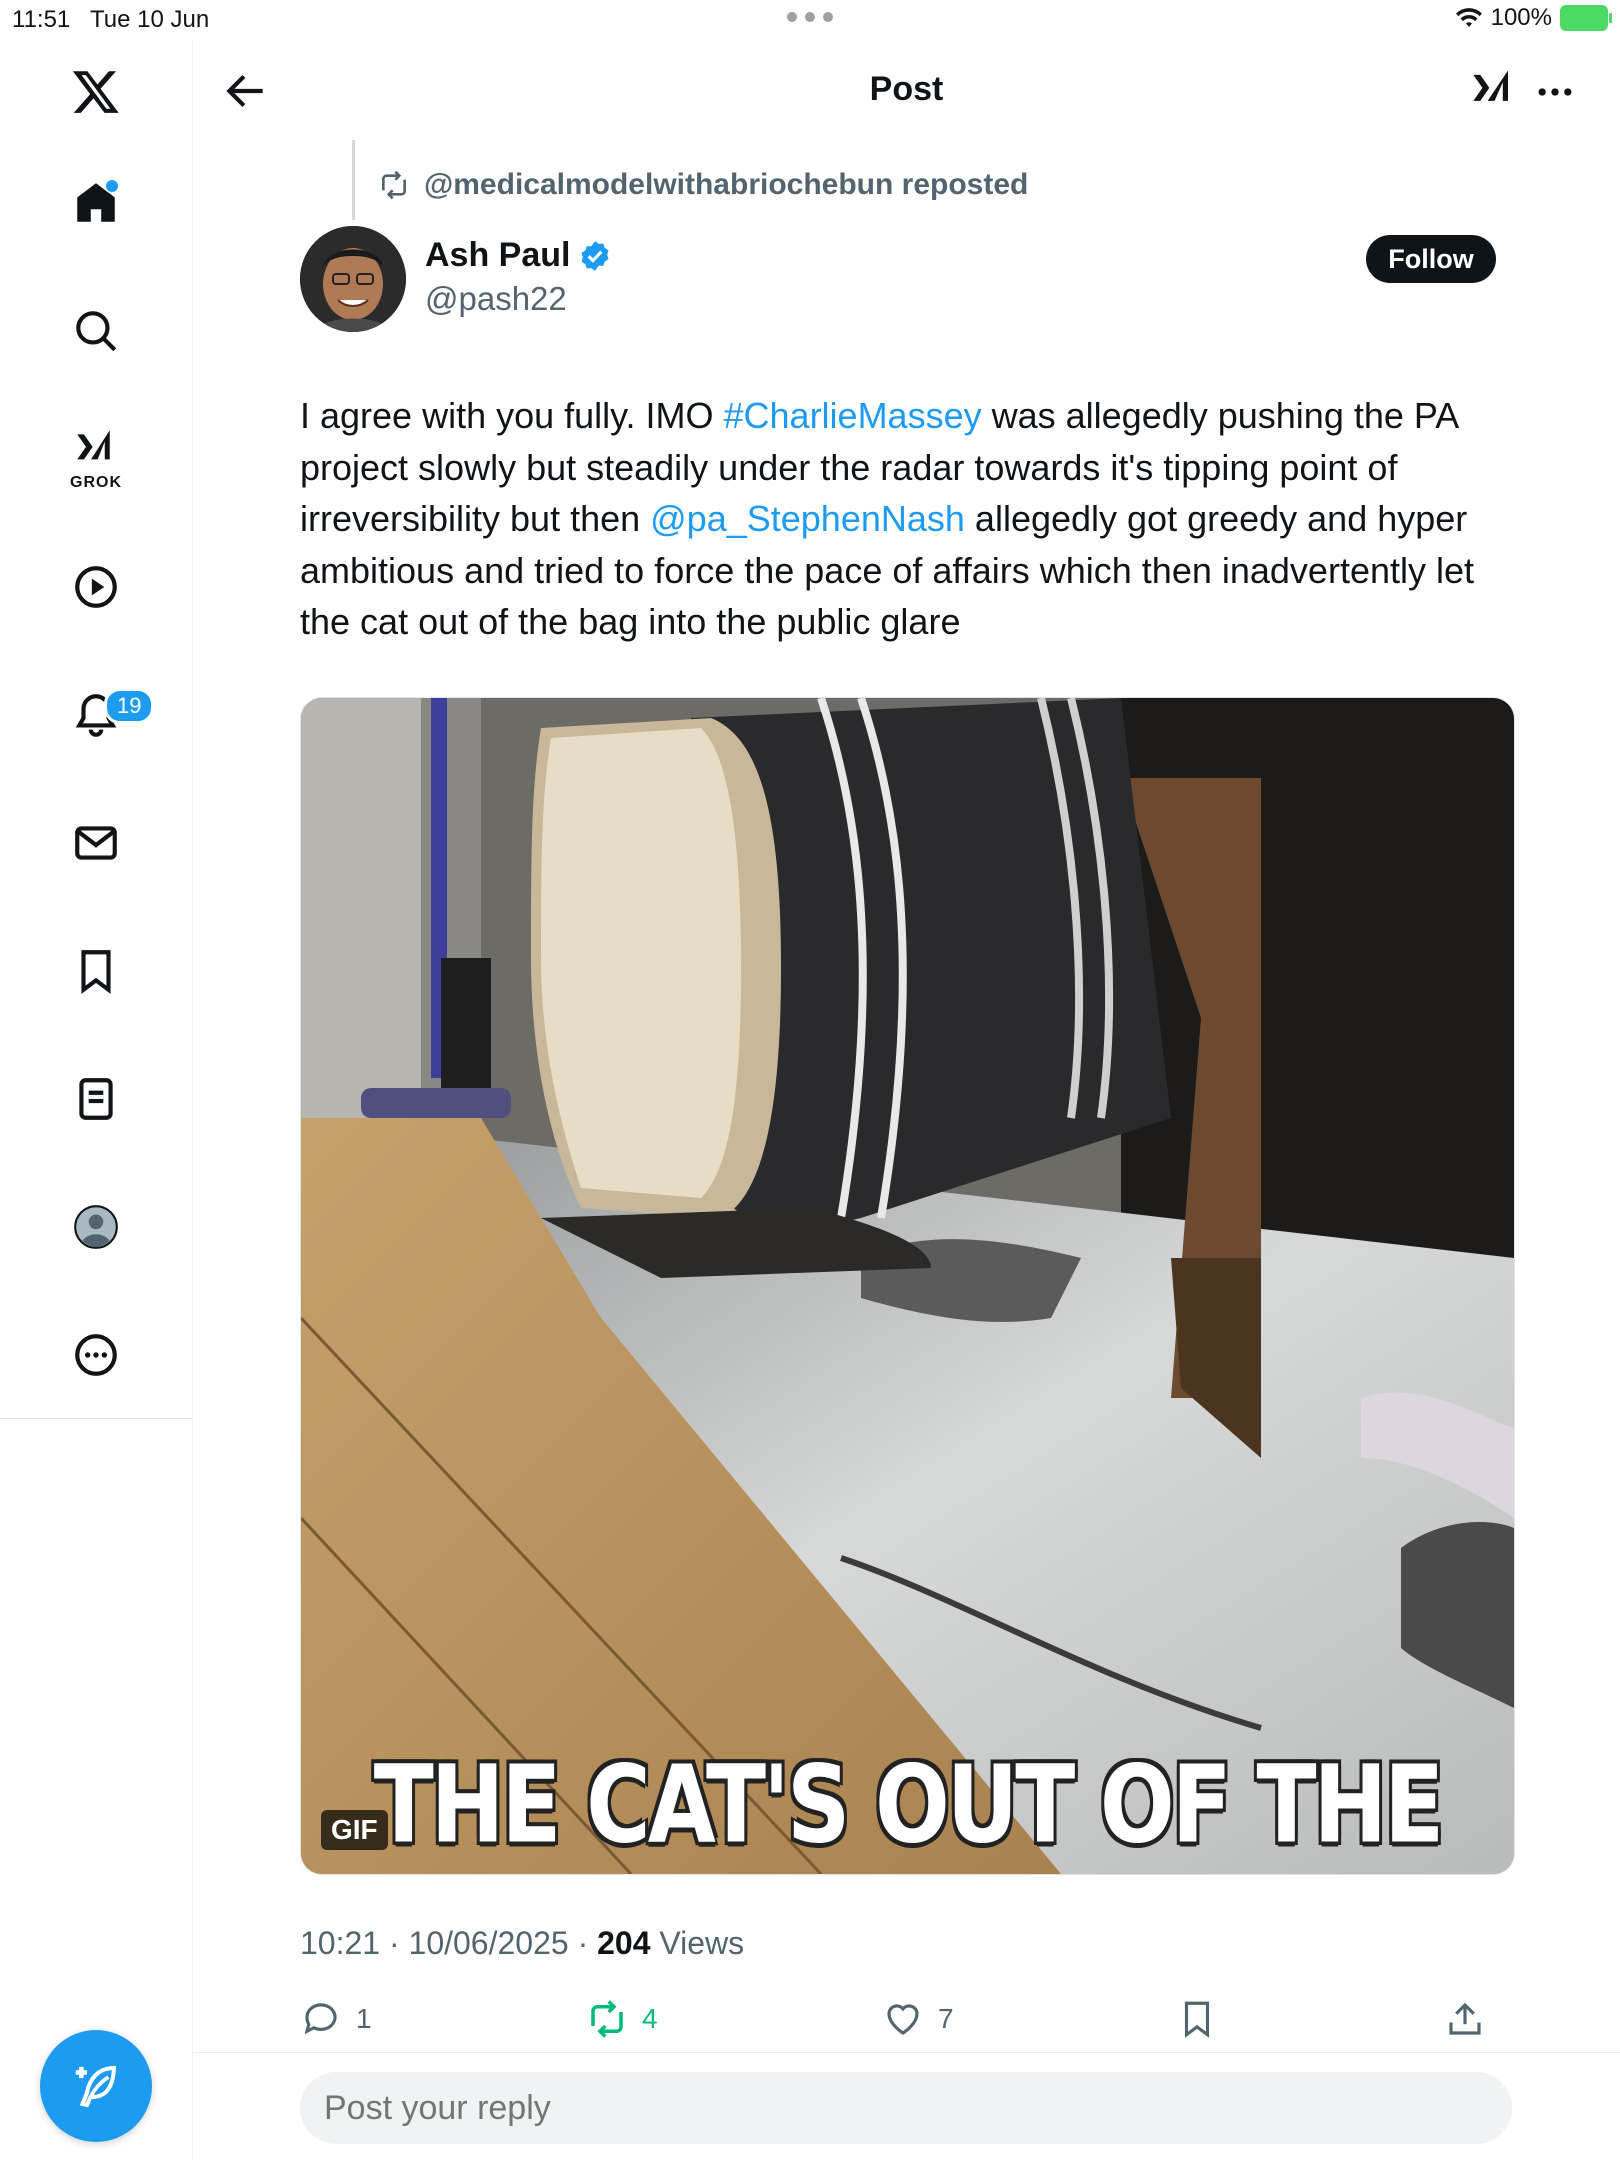 The image size is (1620, 2160). I want to click on profile-icon, so click(96, 1227).